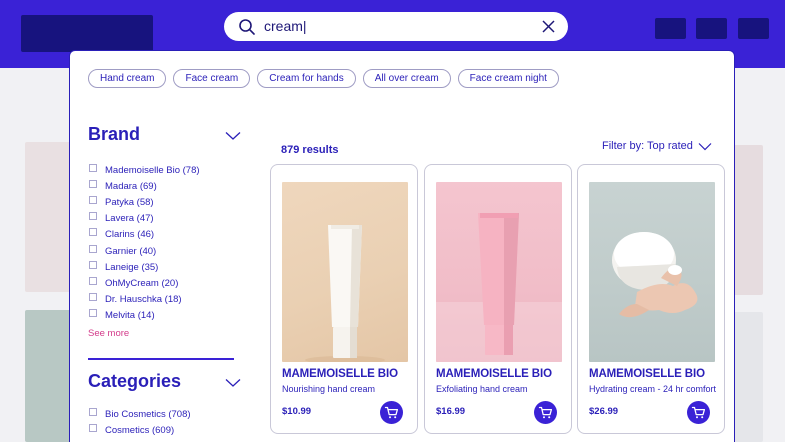  Describe the element at coordinates (508, 78) in the screenshot. I see `suggestion-chip: Face cream night` at that location.